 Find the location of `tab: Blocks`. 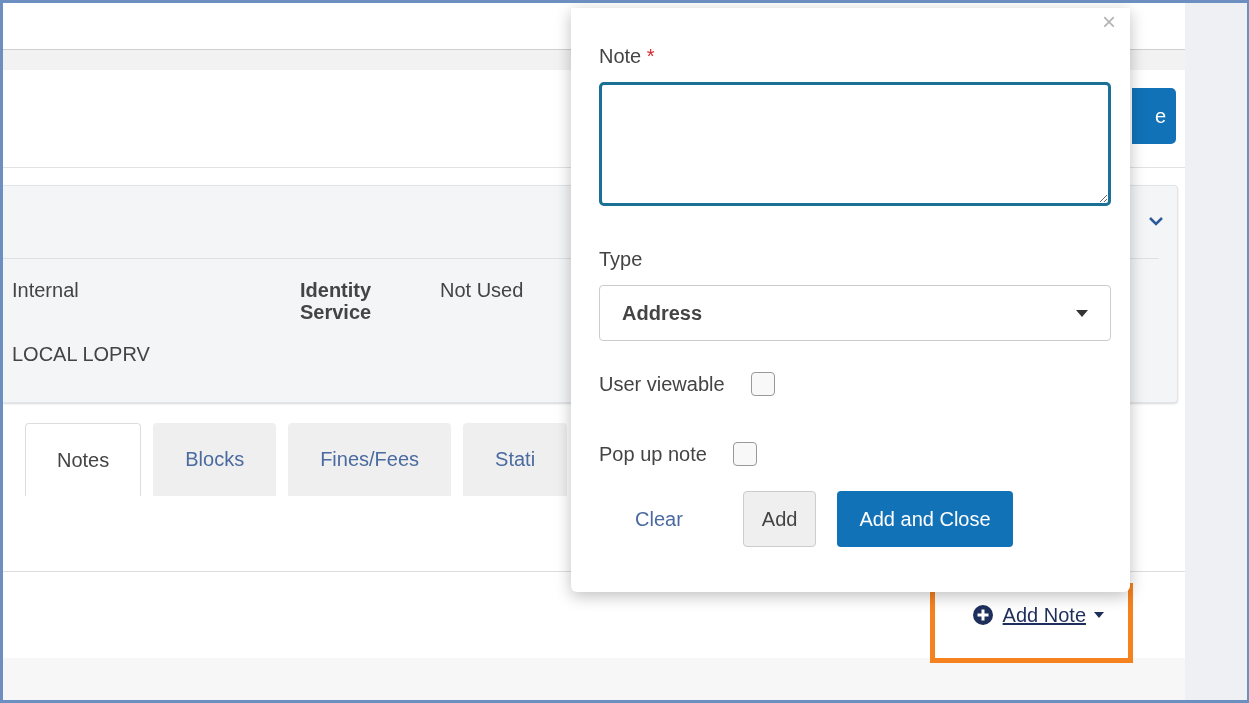

tab: Blocks is located at coordinates (215, 459).